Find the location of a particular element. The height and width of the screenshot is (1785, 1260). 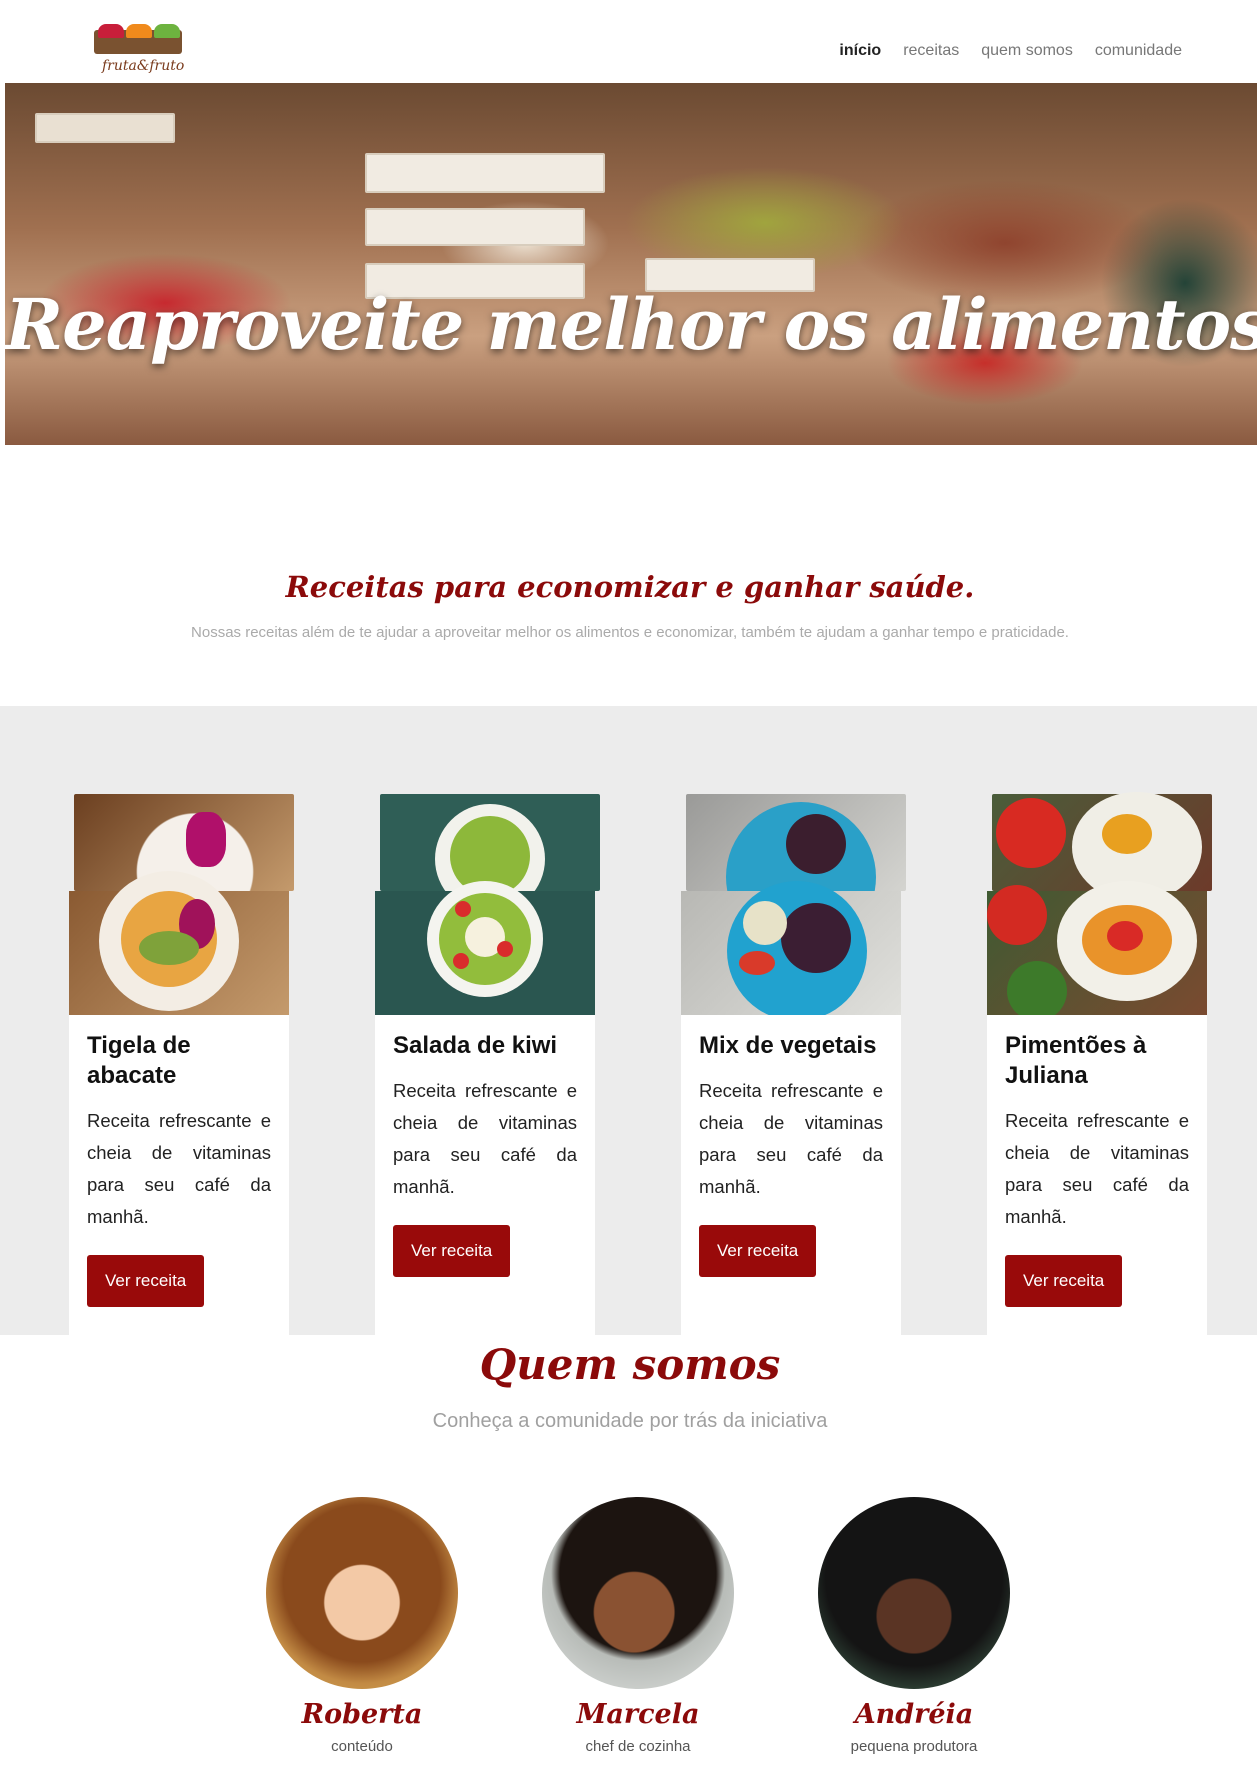

about-heading: Quem somos is located at coordinates (630, 1364).